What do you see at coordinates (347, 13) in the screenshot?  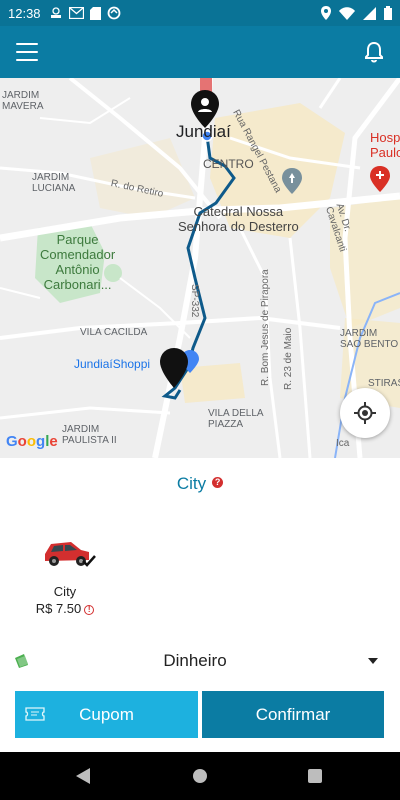 I see `wifi-icon` at bounding box center [347, 13].